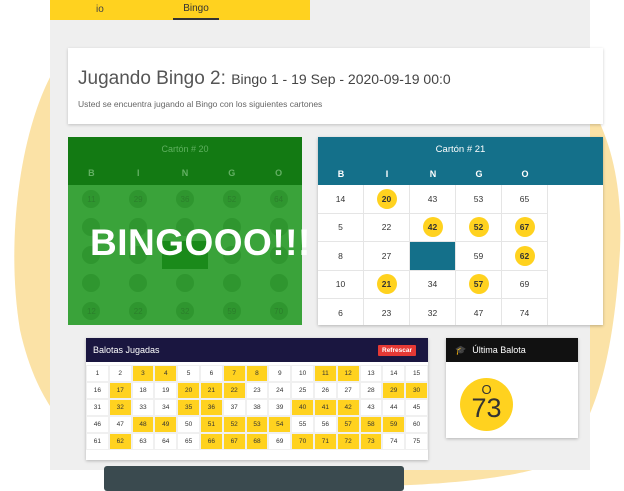 This screenshot has width=624, height=491. Describe the element at coordinates (234, 441) in the screenshot. I see `balota-played: 67` at that location.